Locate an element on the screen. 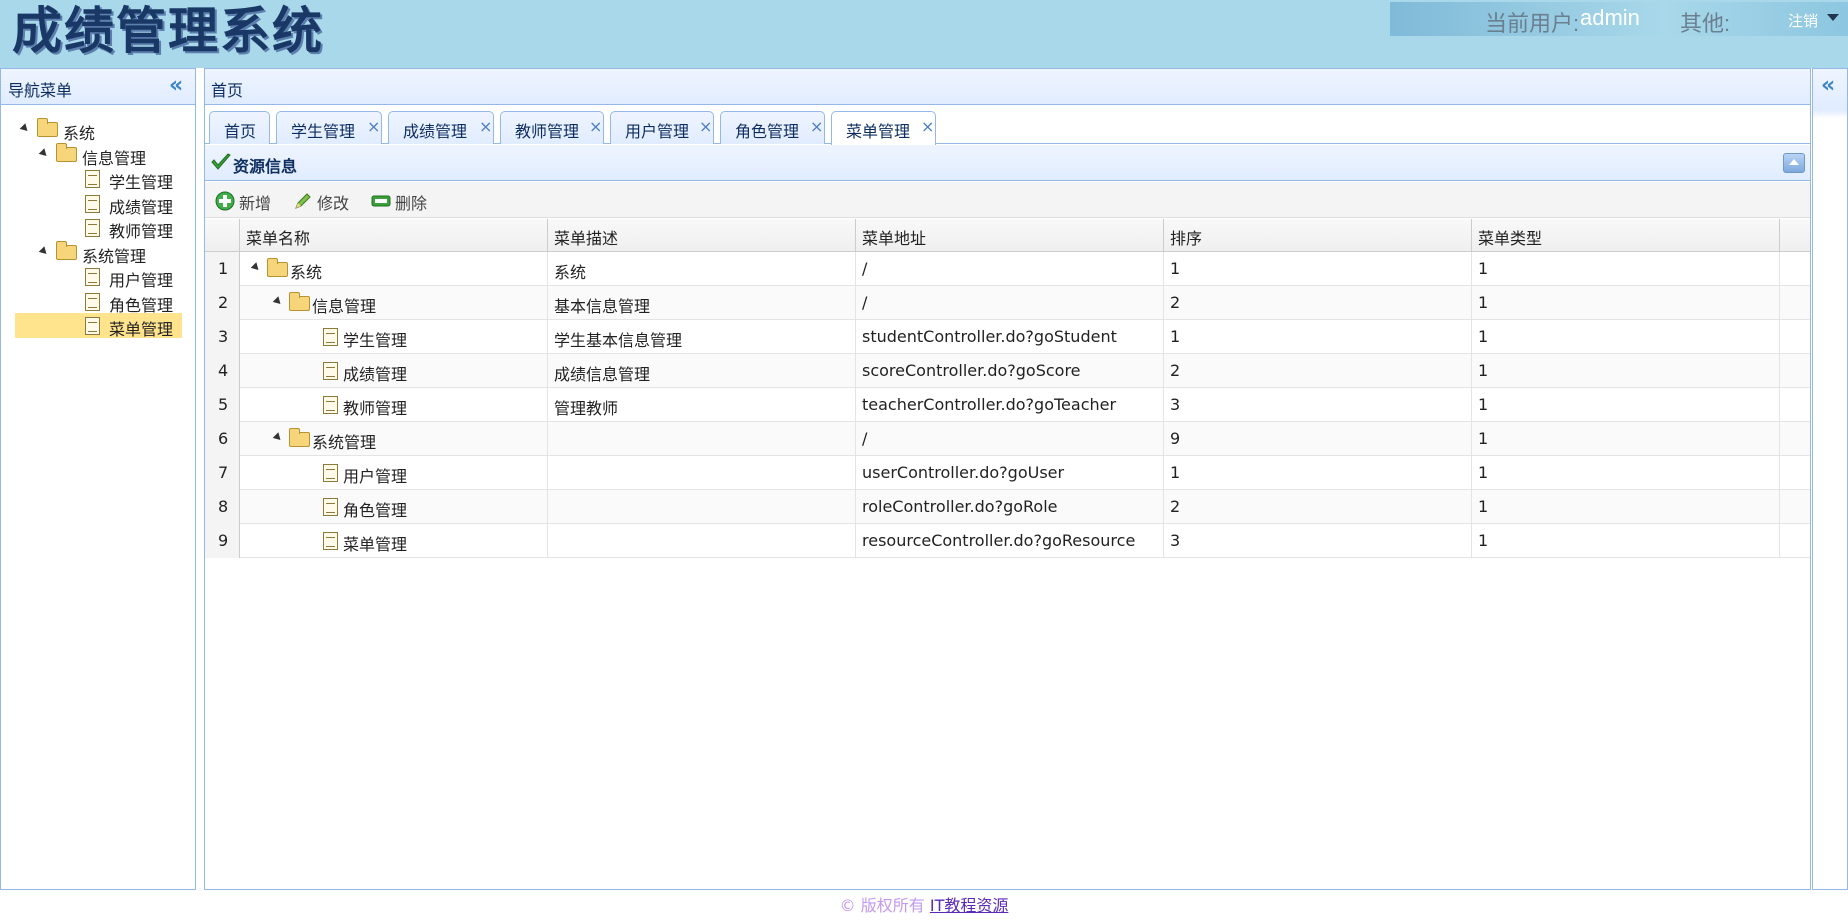 This screenshot has width=1848, height=923. main-title: 首页 is located at coordinates (227, 90).